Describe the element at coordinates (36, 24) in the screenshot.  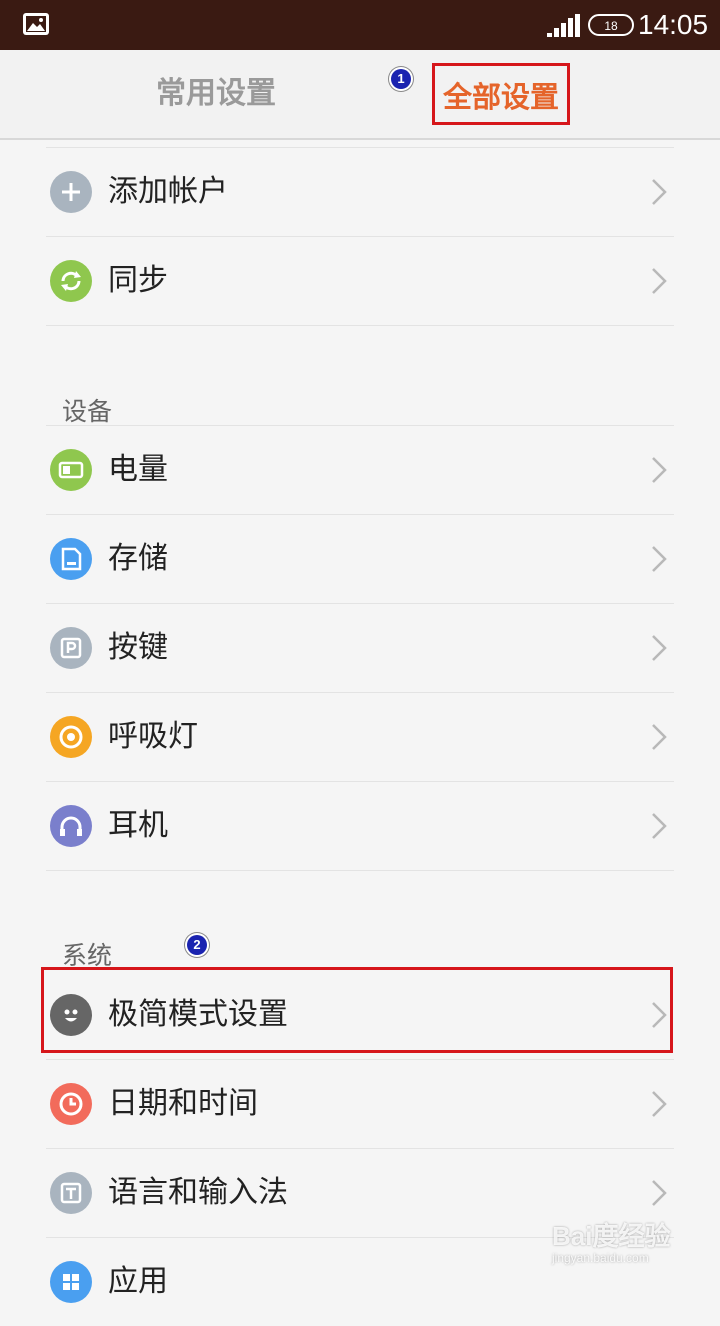
I see `image-notification-icon` at that location.